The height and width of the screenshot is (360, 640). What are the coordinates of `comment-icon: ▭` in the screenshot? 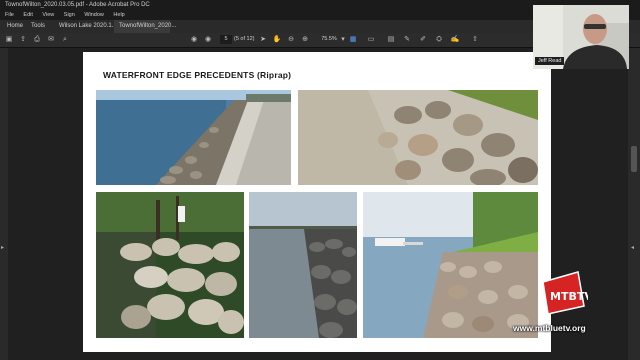 It's located at (371, 40).